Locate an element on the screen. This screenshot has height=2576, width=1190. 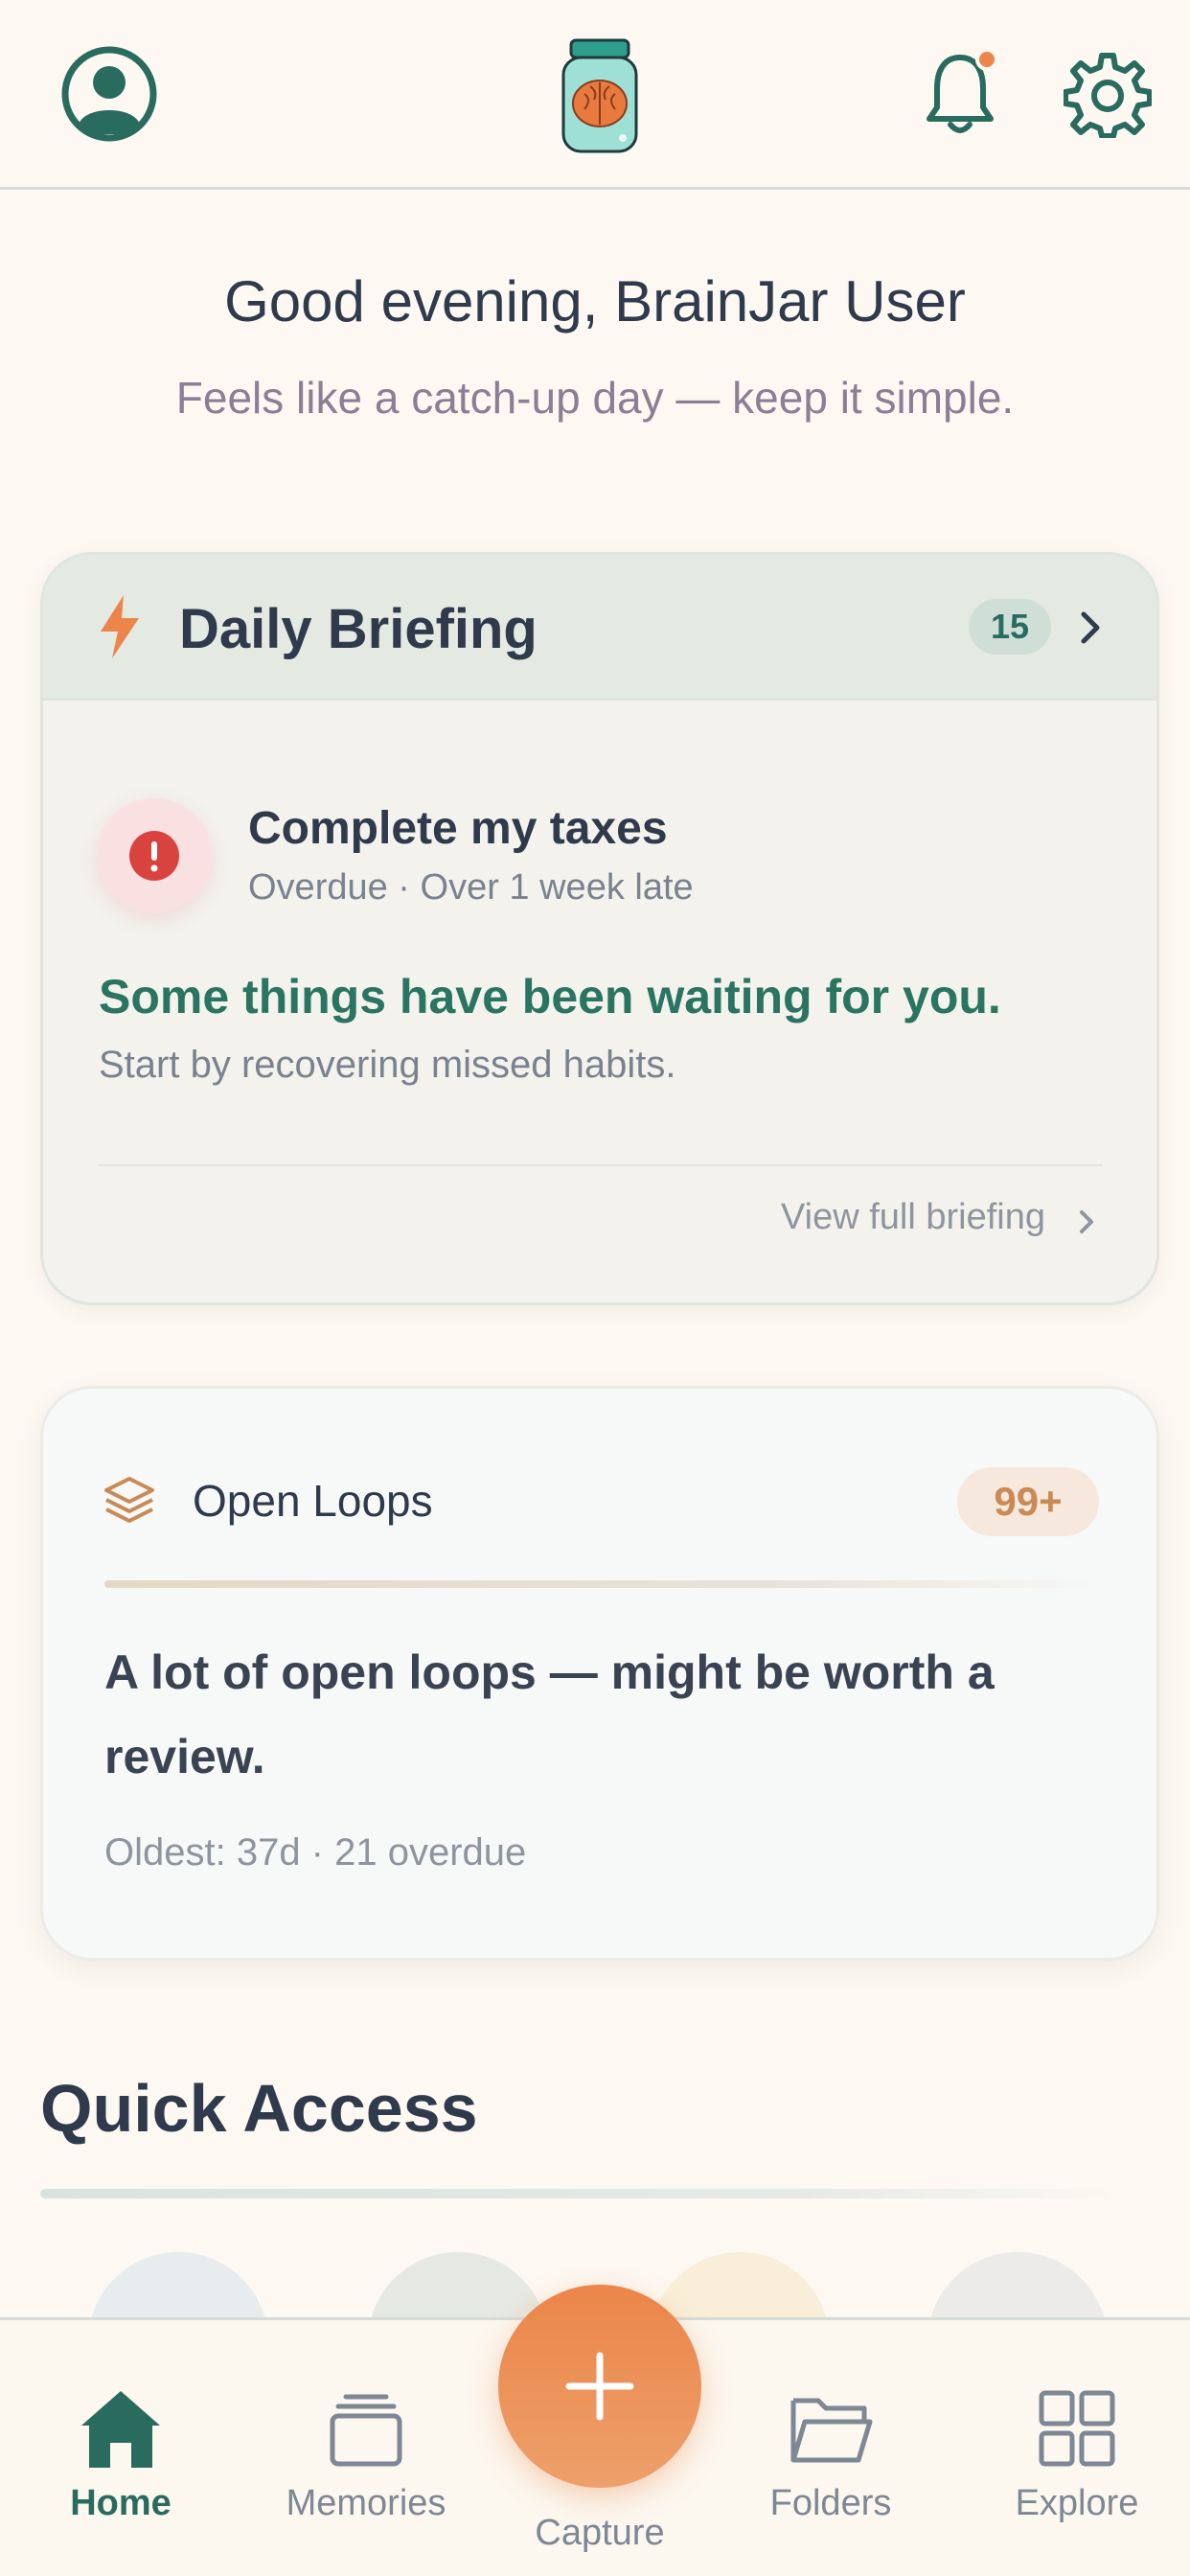
overdue-alert-badge is located at coordinates (155, 855).